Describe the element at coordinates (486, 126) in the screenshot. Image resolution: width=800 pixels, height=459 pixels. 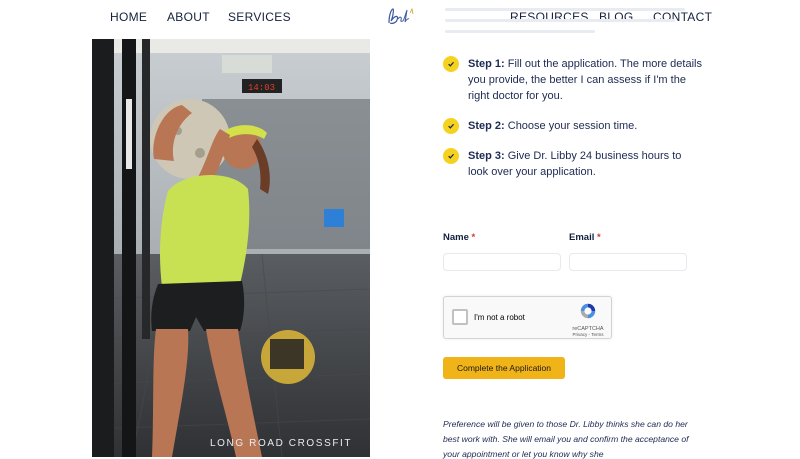
I see `step-label: Step 2:` at that location.